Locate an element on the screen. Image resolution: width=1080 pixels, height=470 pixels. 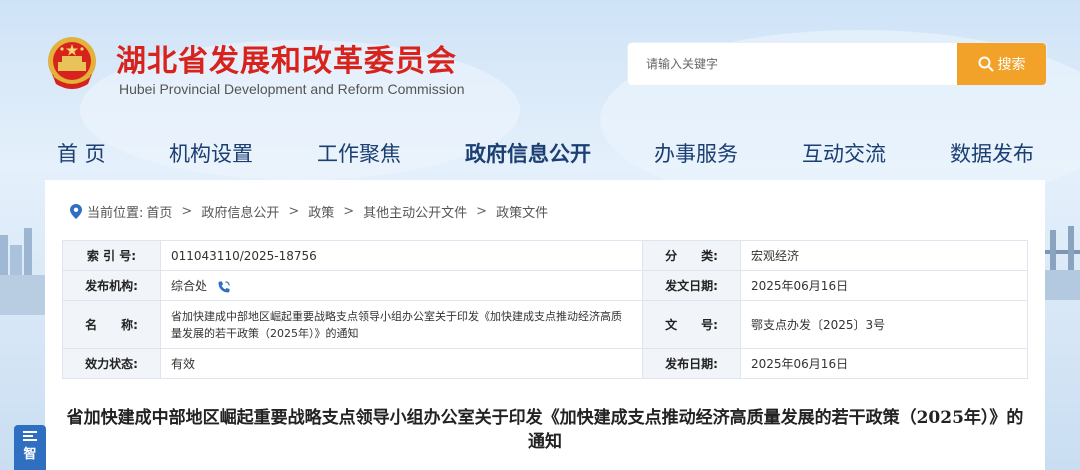
table-row: 索 引 号: 011043110/2025-18756 分 类: 宏观经济 is located at coordinates (545, 255).